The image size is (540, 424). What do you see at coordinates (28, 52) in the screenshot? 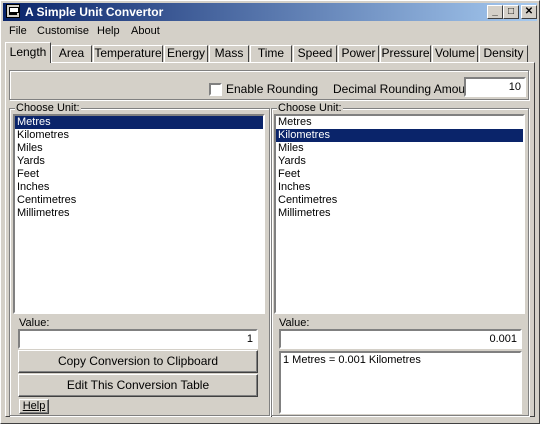
I see `tab-length: Length` at bounding box center [28, 52].